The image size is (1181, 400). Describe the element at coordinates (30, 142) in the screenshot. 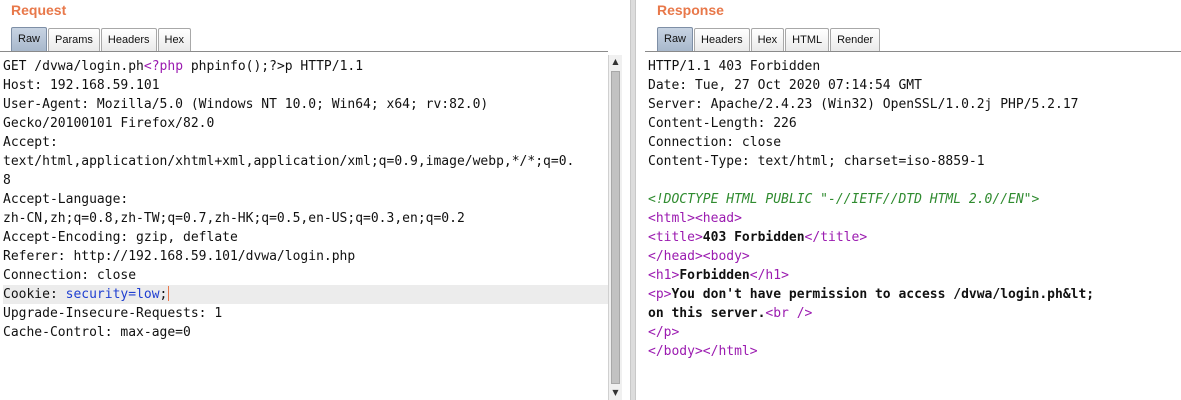

I see `request-token: Accept:` at that location.